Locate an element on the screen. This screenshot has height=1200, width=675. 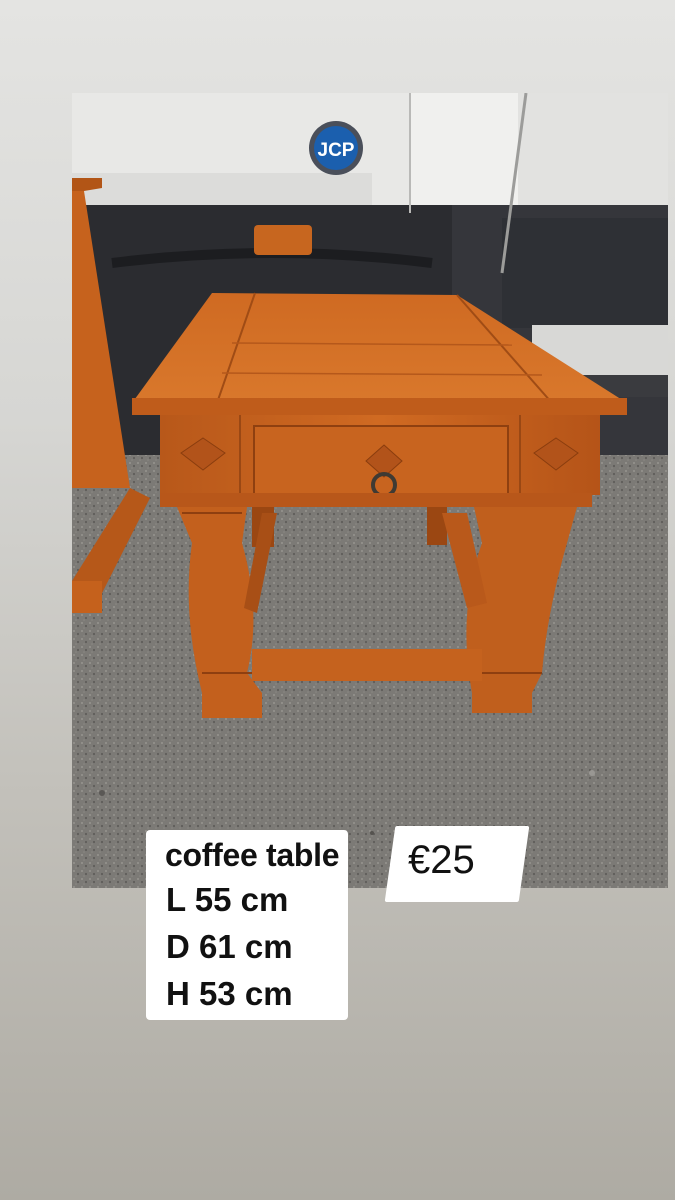
jcp-badge-icon: JCP is located at coordinates (336, 148).